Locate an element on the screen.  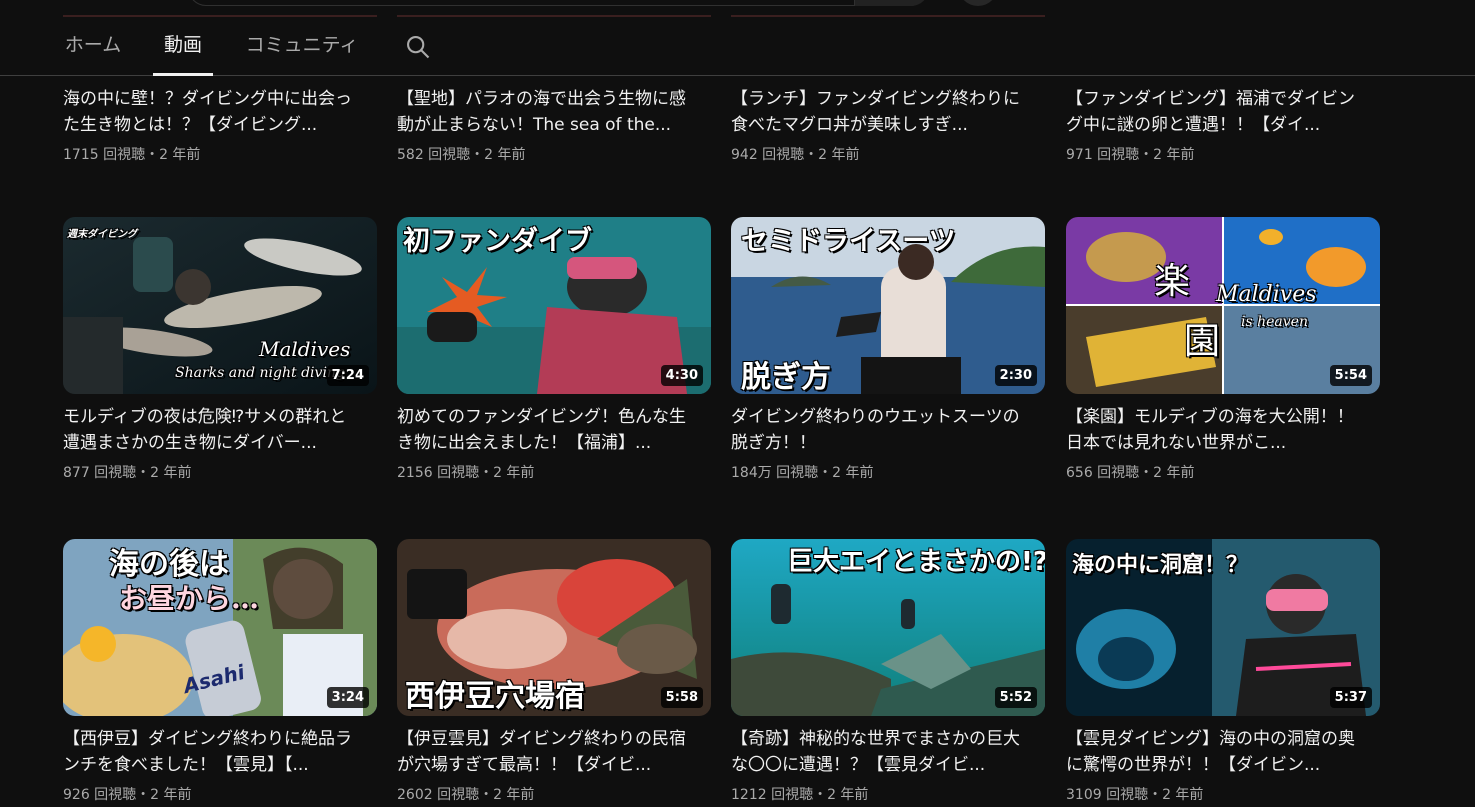
video-duration: 5:58 is located at coordinates (681, 697).